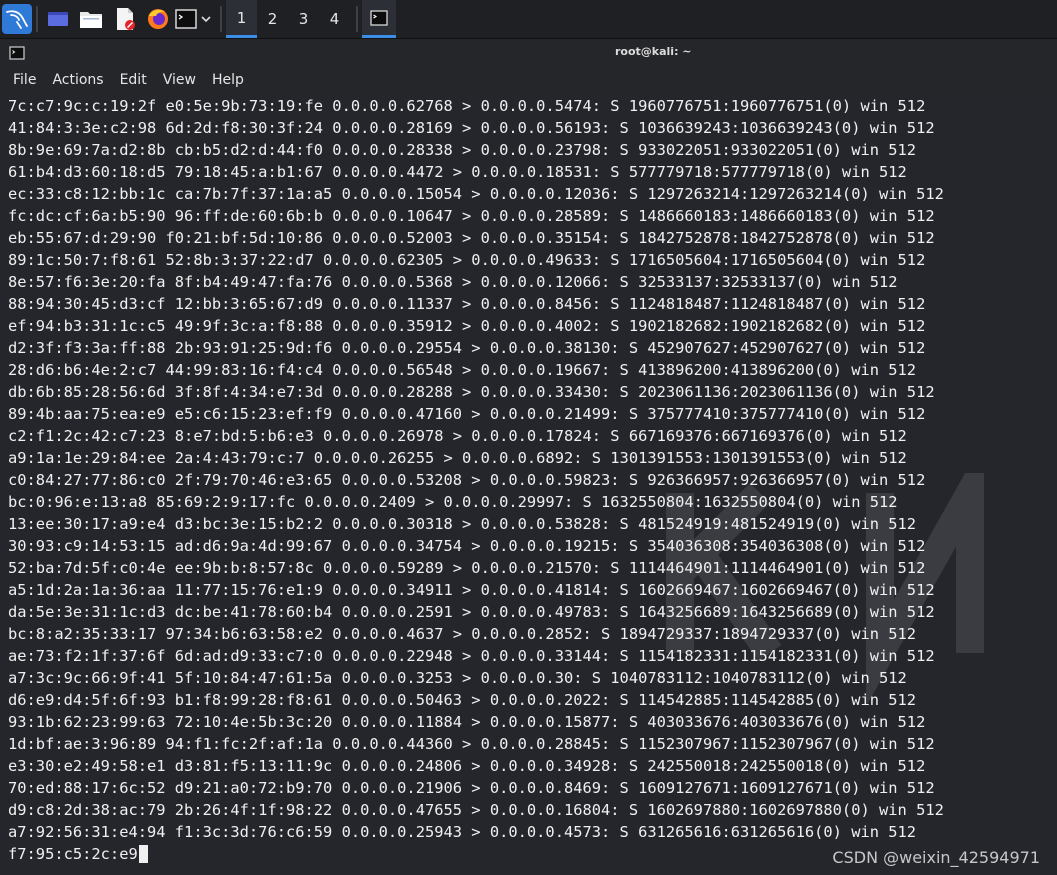 This screenshot has width=1057, height=875. I want to click on text-editor-button, so click(125, 19).